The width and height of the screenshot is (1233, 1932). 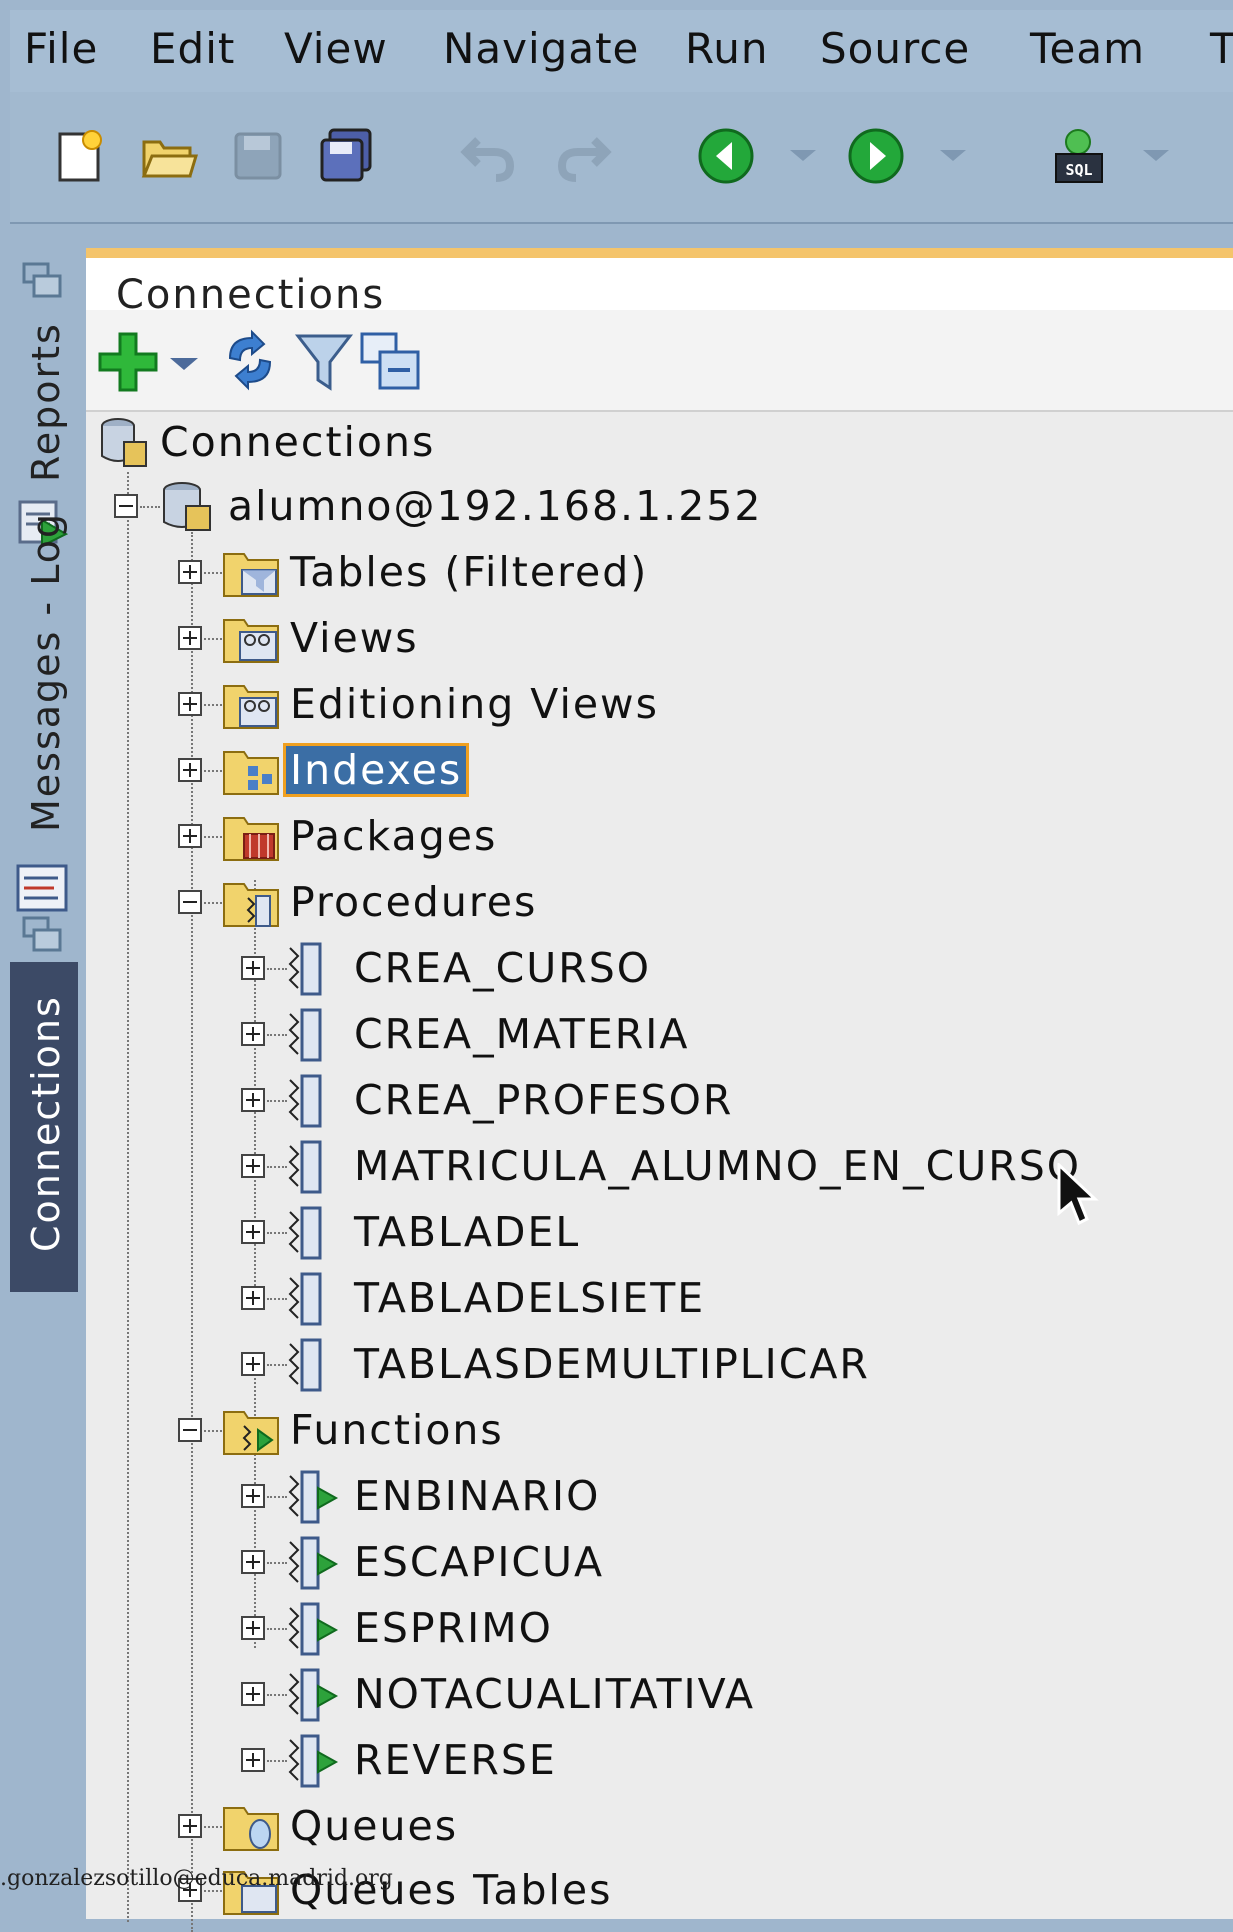 What do you see at coordinates (324, 362) in the screenshot?
I see `filter-icon` at bounding box center [324, 362].